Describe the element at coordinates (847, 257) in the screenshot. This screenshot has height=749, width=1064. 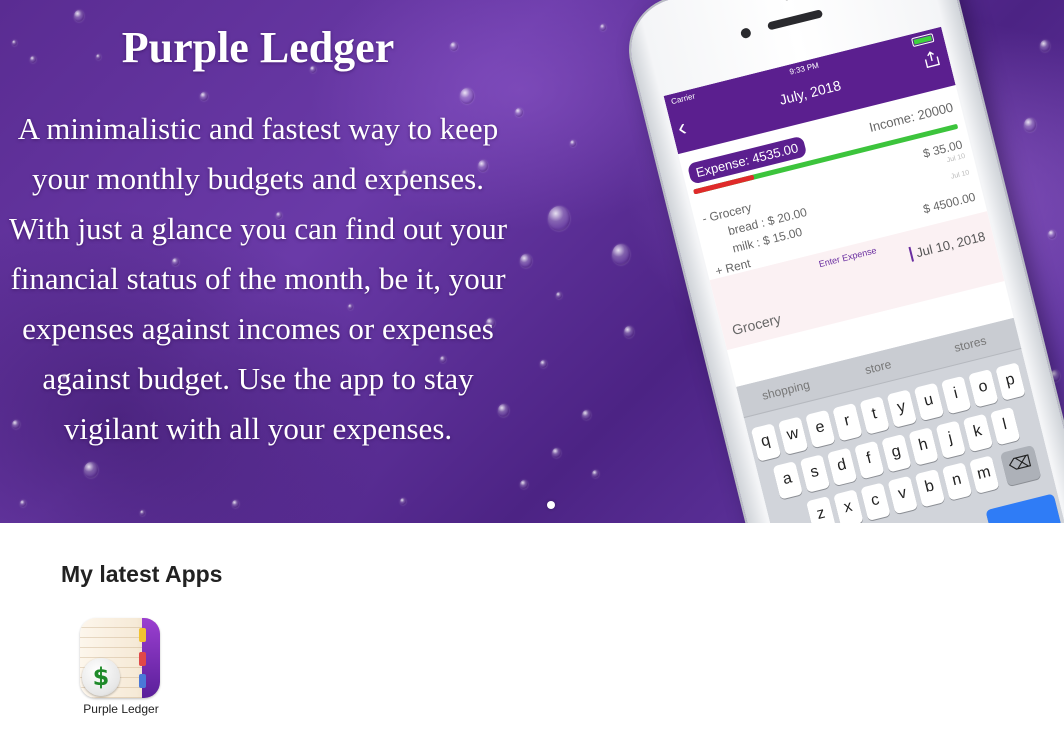
I see `enter-expense-label: Enter Expense` at that location.